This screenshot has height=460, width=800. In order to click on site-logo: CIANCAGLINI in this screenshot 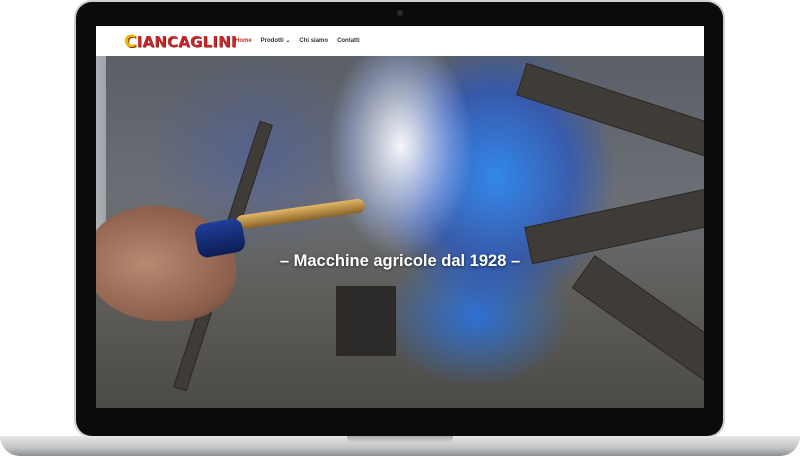, I will do `click(180, 42)`.